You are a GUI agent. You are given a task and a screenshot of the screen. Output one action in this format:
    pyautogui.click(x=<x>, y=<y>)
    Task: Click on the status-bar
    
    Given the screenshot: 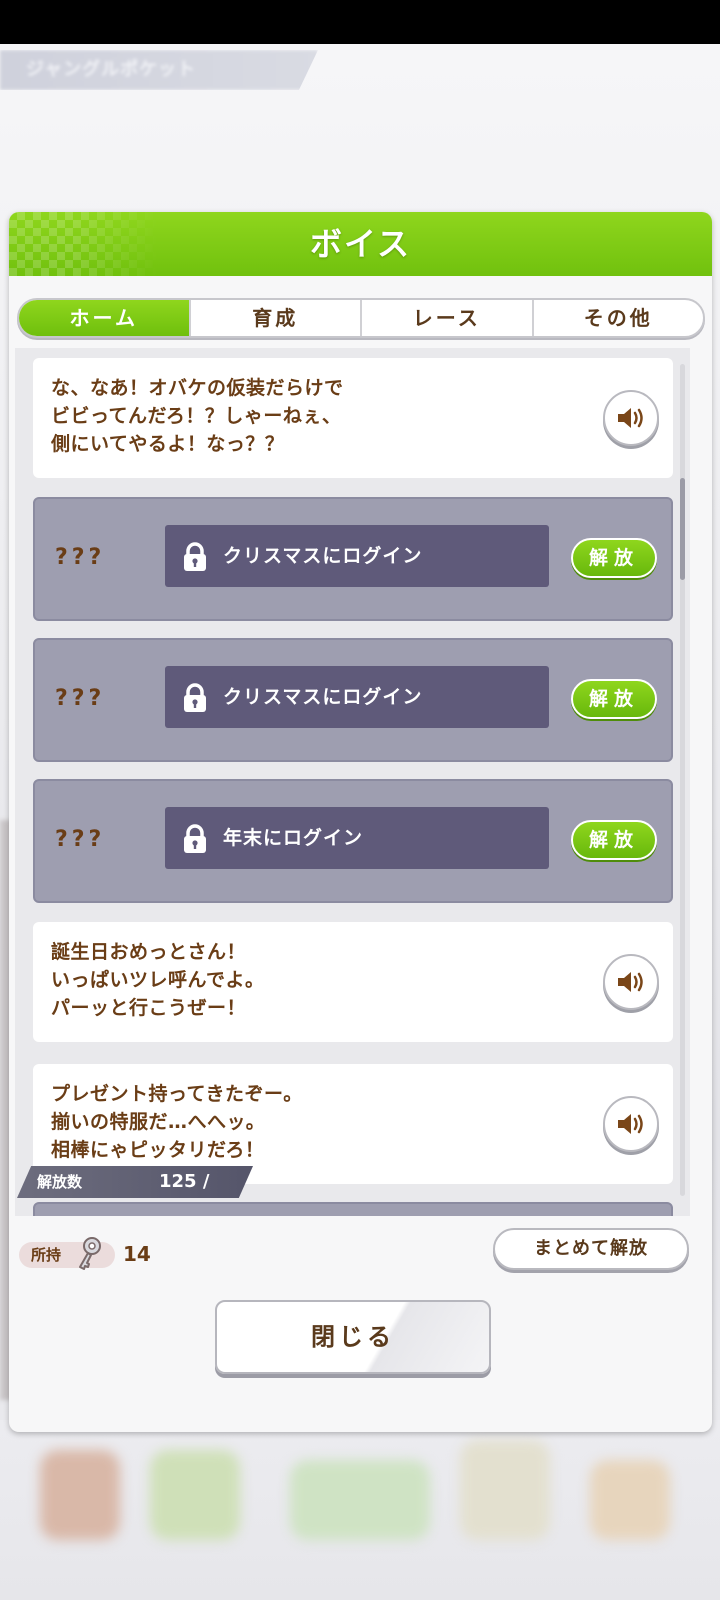 What is the action you would take?
    pyautogui.click(x=360, y=22)
    